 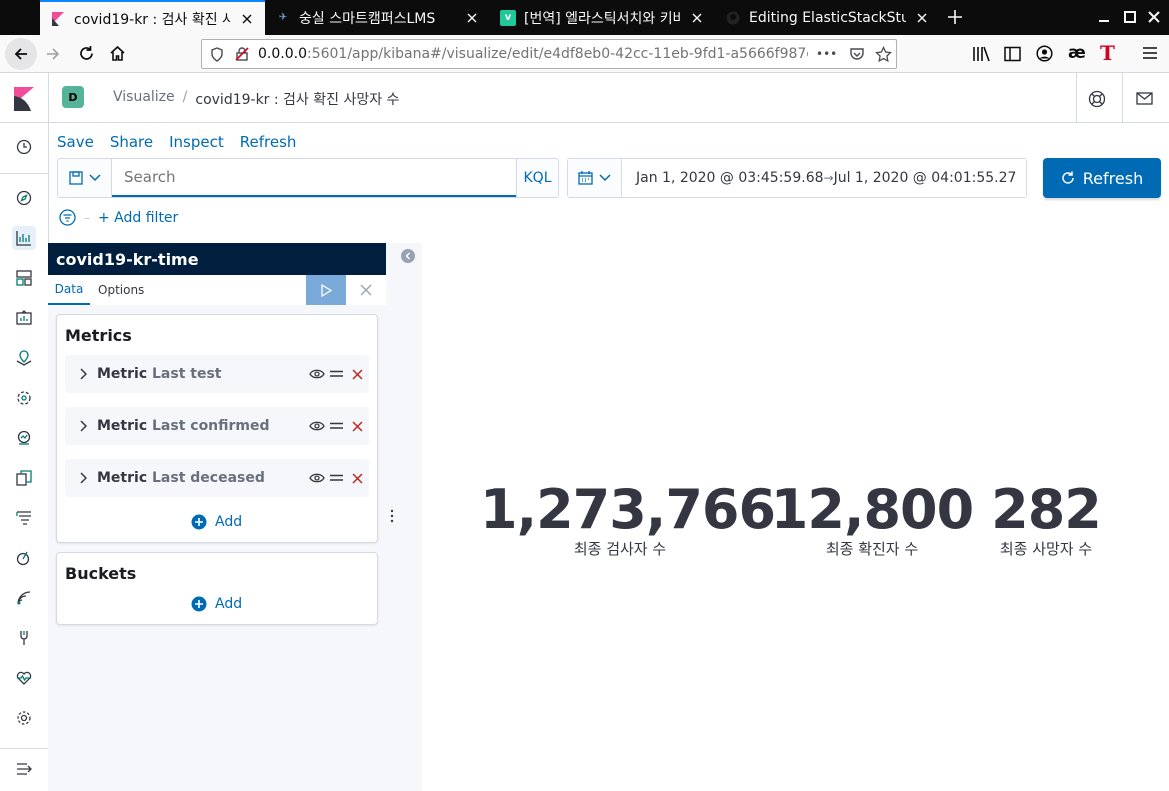 What do you see at coordinates (67, 217) in the screenshot?
I see `filter-options-icon` at bounding box center [67, 217].